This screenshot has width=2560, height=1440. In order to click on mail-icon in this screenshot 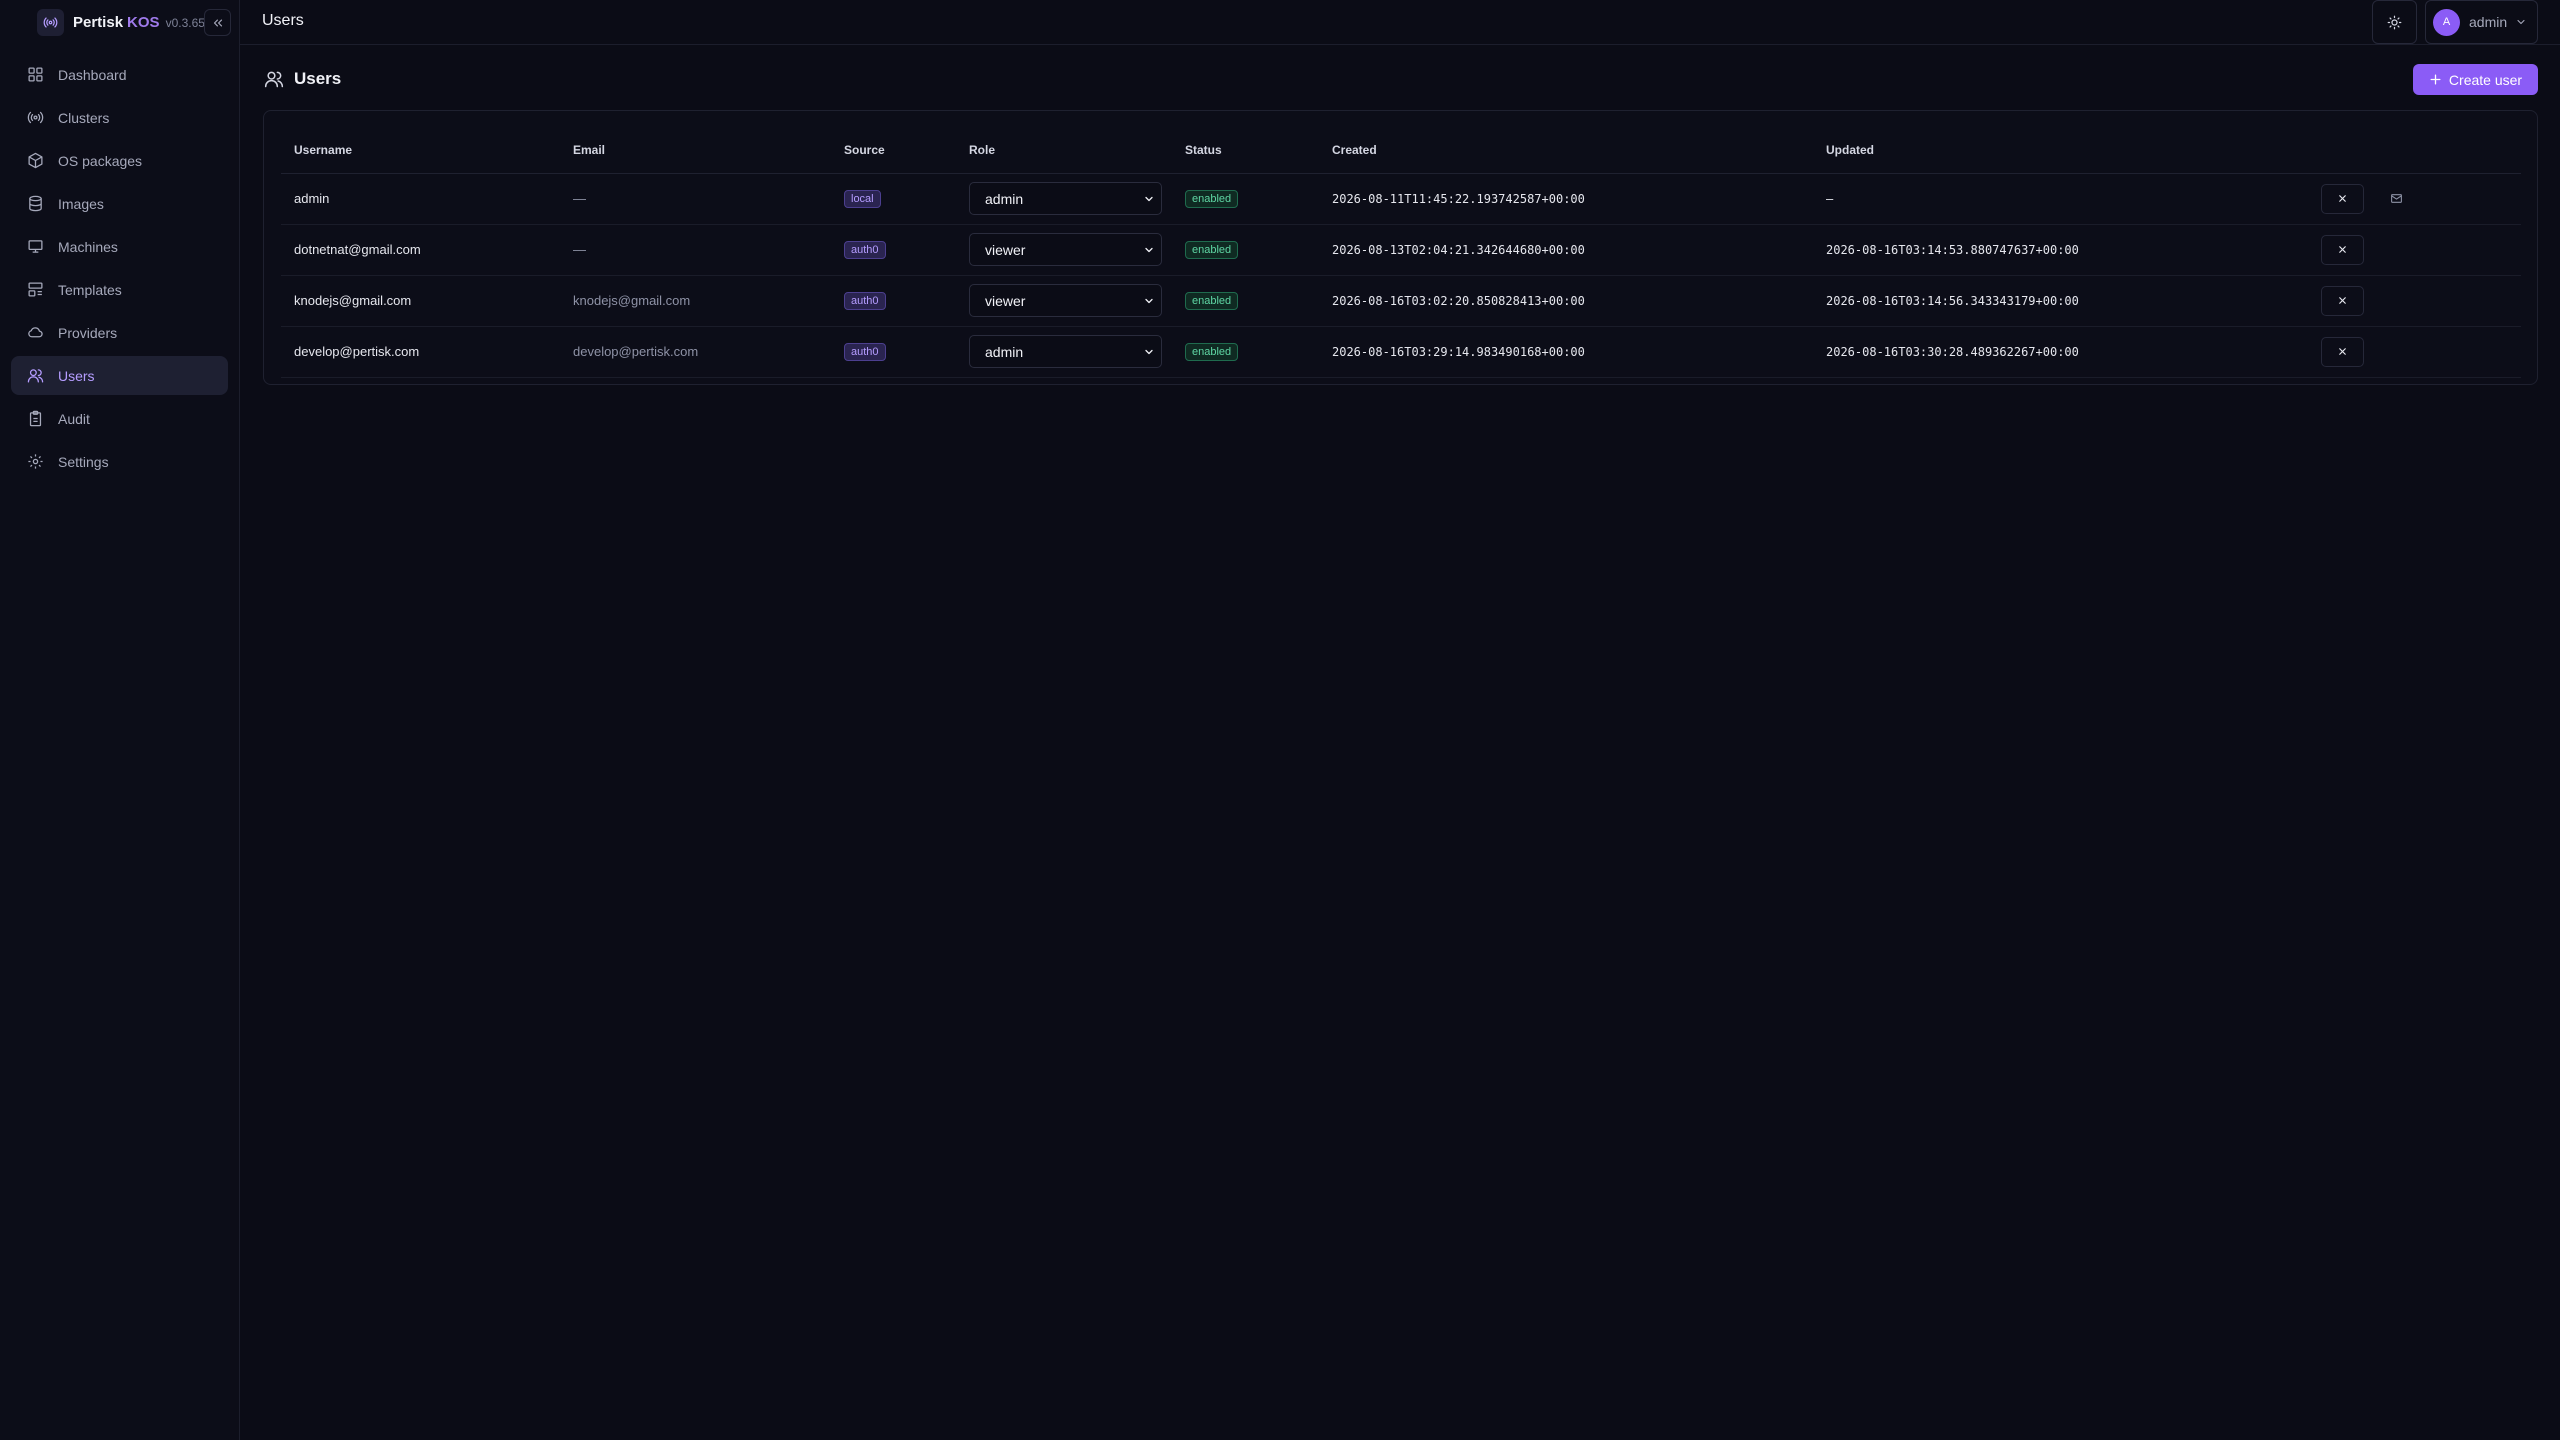, I will do `click(2396, 198)`.